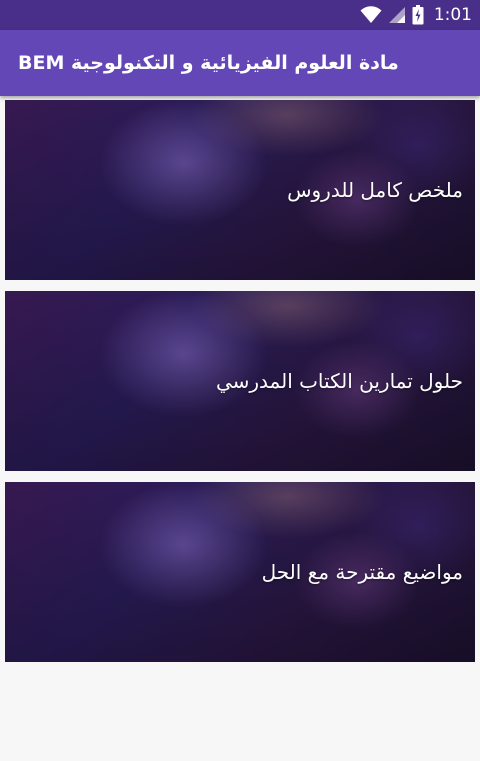  I want to click on card-title: مواضيع مقترحة مع الحل, so click(362, 572).